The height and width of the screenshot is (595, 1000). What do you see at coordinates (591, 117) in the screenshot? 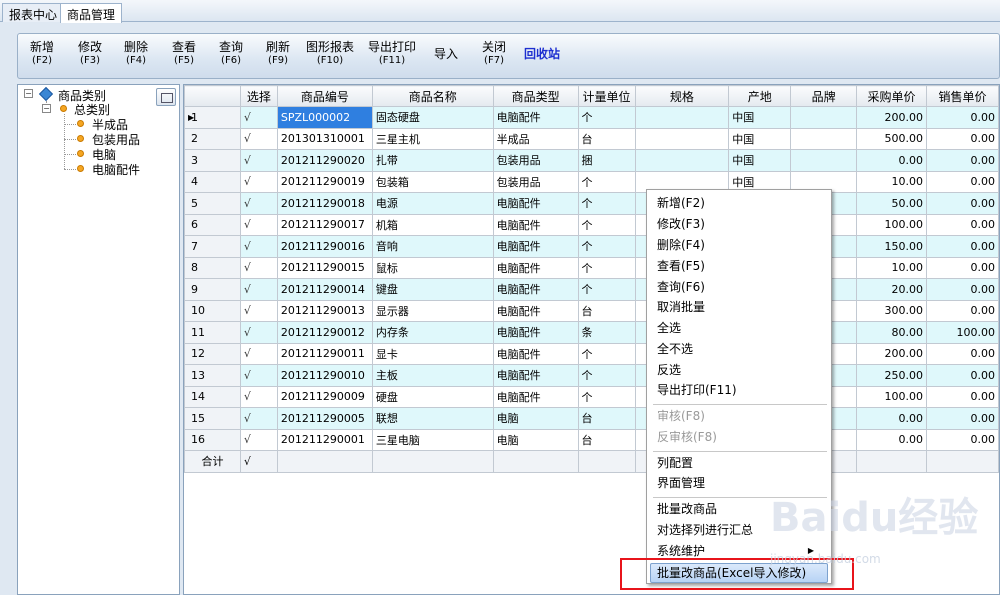
I see `table-row: 1 √ SPZL000002 固态硬盘 电脑配件个中国 200.00 0.00` at bounding box center [591, 117].